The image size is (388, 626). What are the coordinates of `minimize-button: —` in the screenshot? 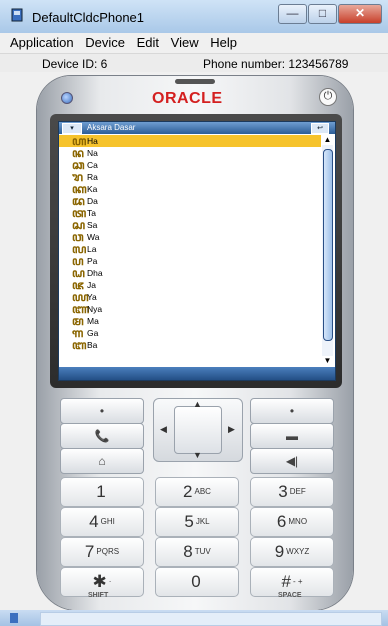 It's located at (292, 14).